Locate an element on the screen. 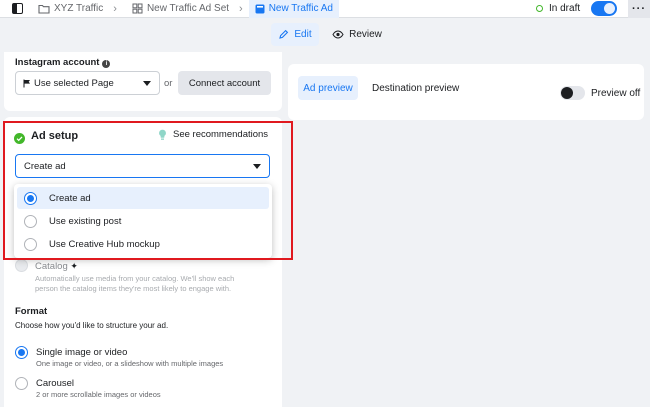  breadcrumb-ad-set: New Traffic Ad Set is located at coordinates (180, 9).